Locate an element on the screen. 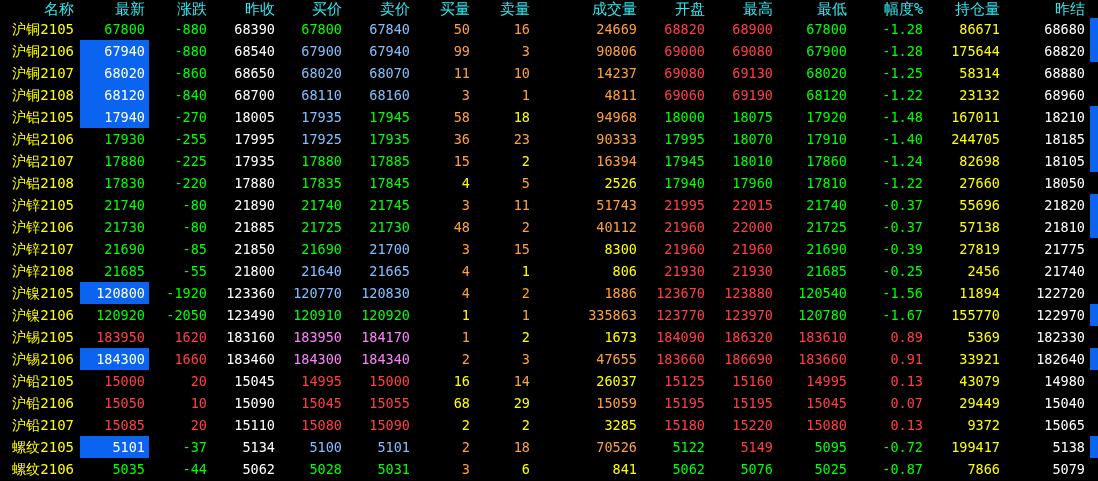 The height and width of the screenshot is (481, 1098). column-header: 名称 is located at coordinates (39, 9).